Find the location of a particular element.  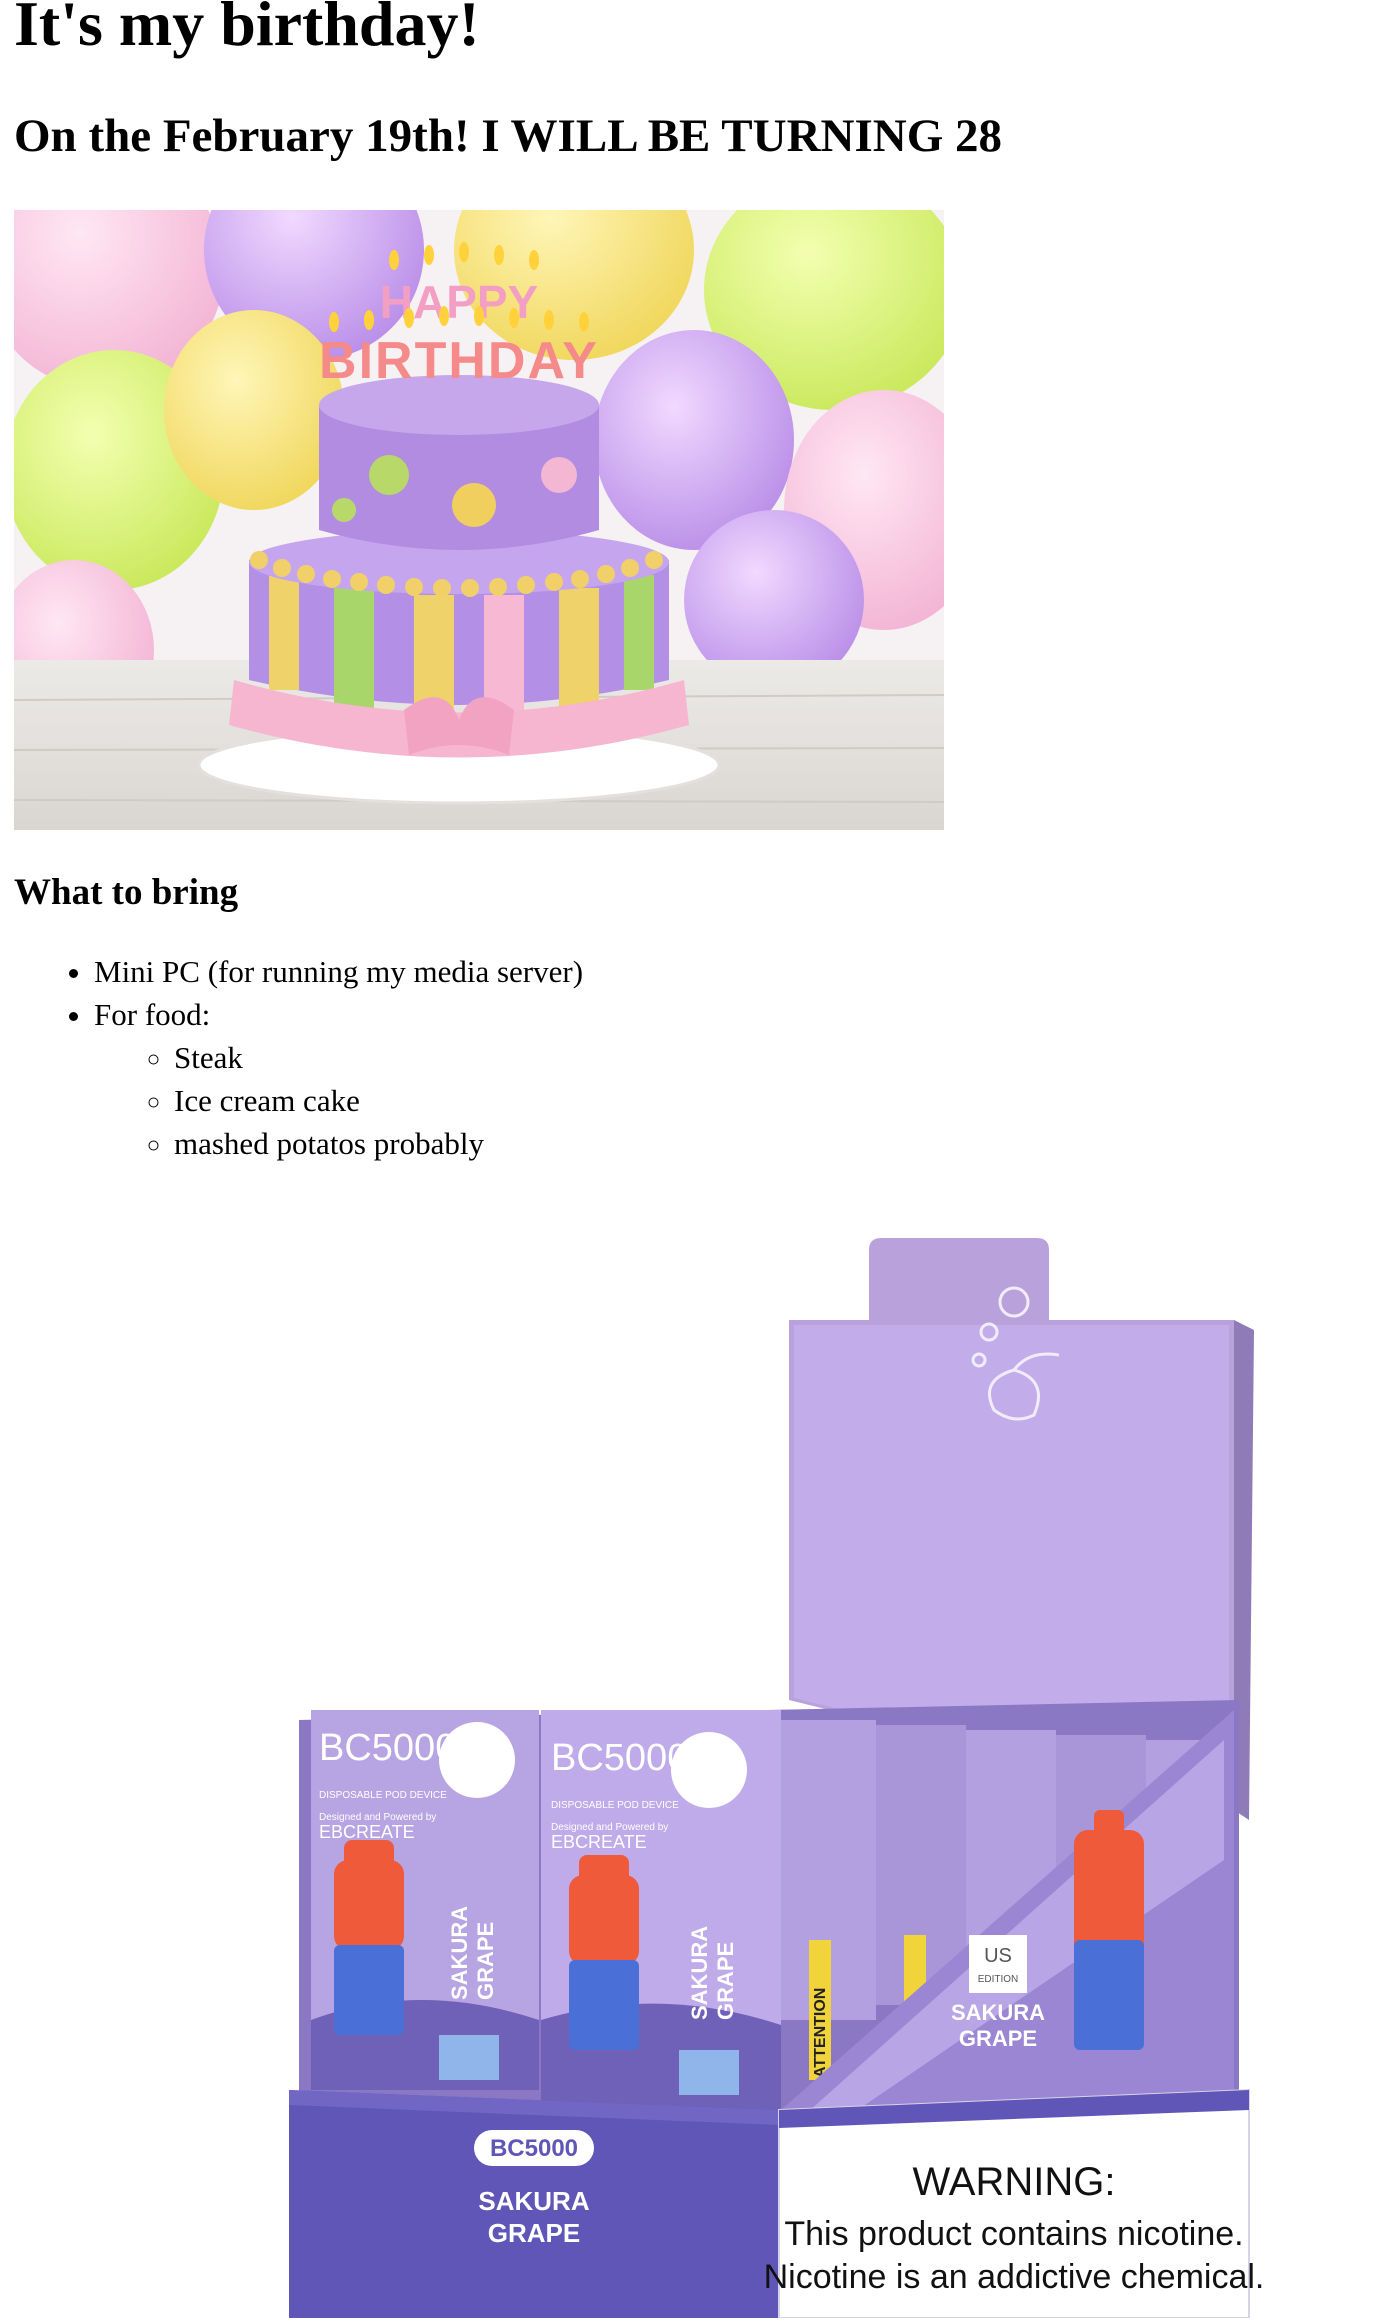

page-title: It's my birthday! is located at coordinates (247, 29).